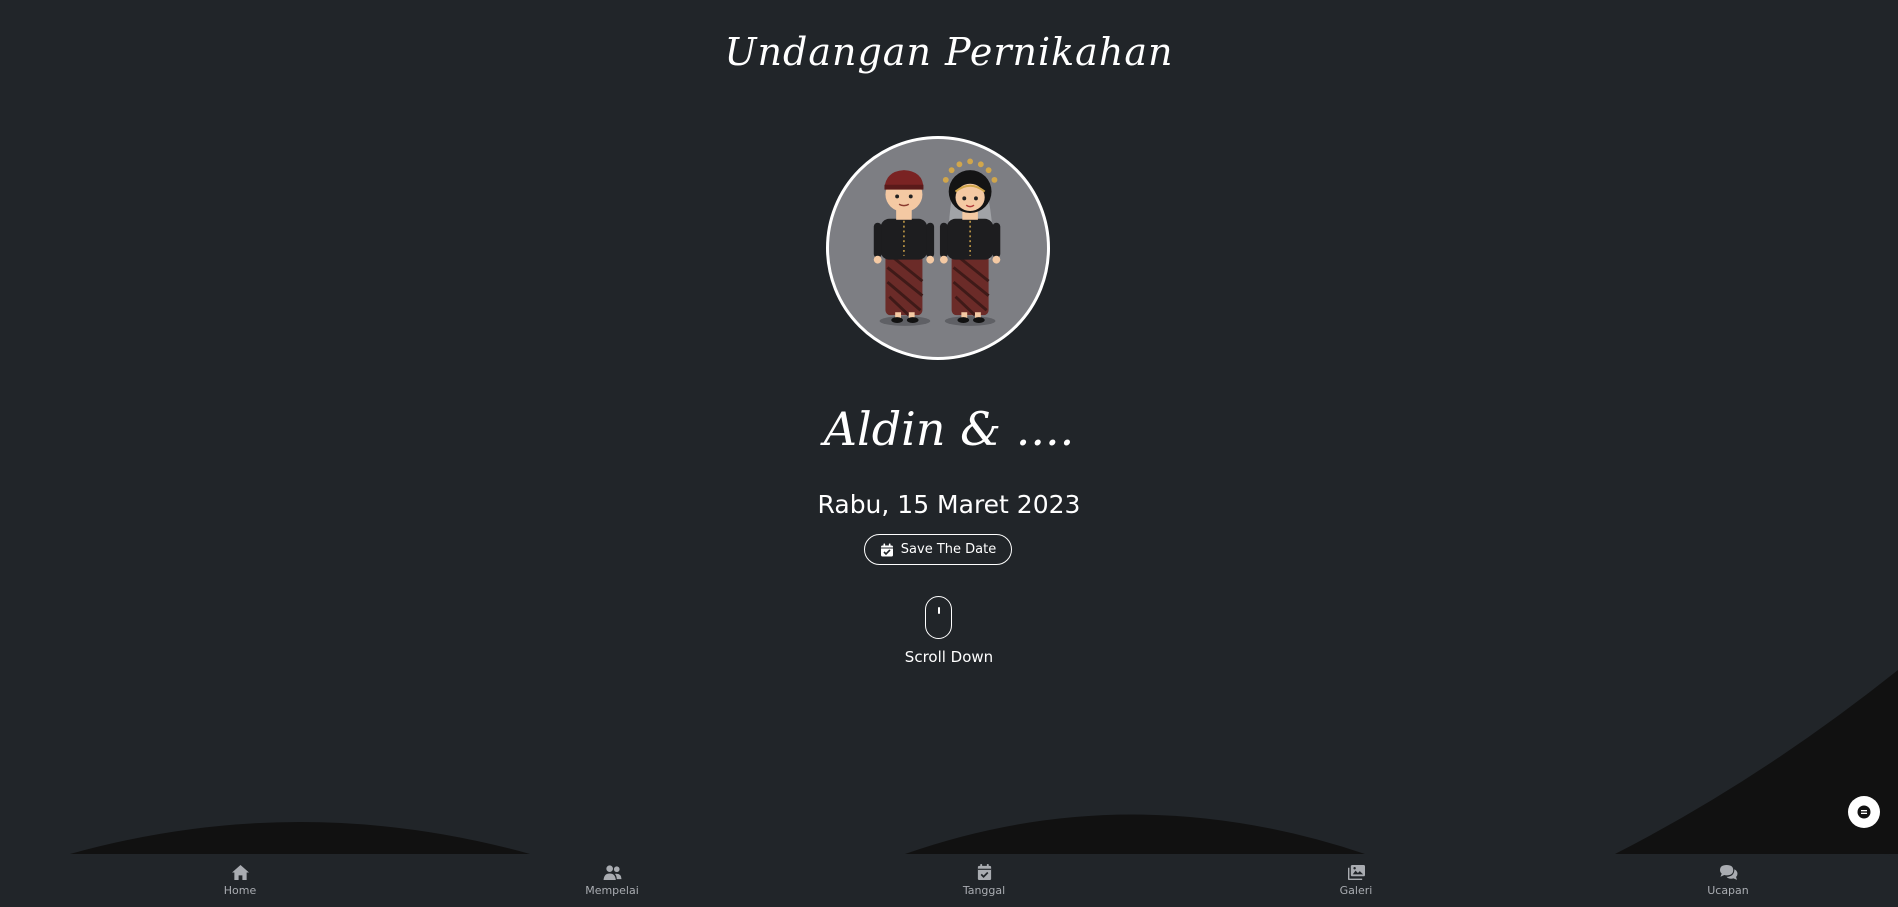 Image resolution: width=1898 pixels, height=907 pixels. I want to click on comments-icon, so click(1728, 872).